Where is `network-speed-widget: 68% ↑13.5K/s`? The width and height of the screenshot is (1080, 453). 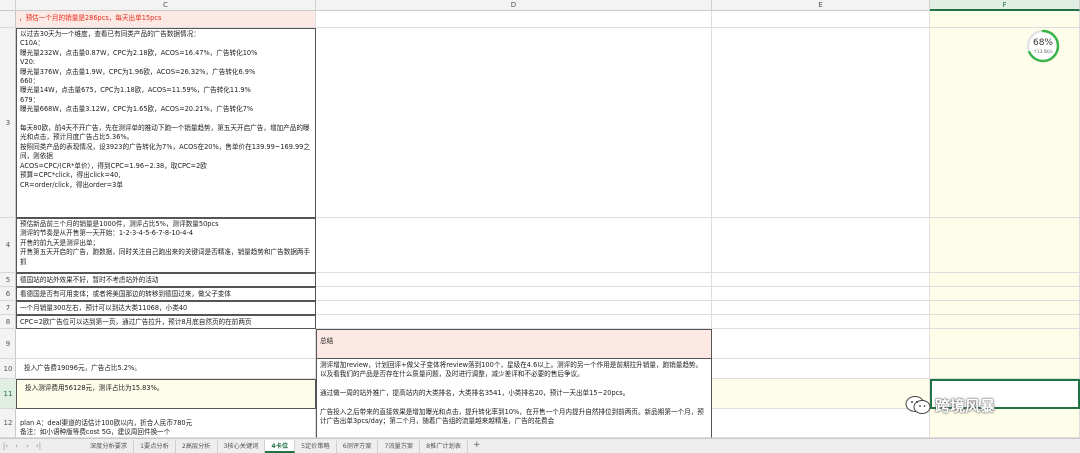
network-speed-widget: 68% ↑13.5K/s is located at coordinates (1043, 46).